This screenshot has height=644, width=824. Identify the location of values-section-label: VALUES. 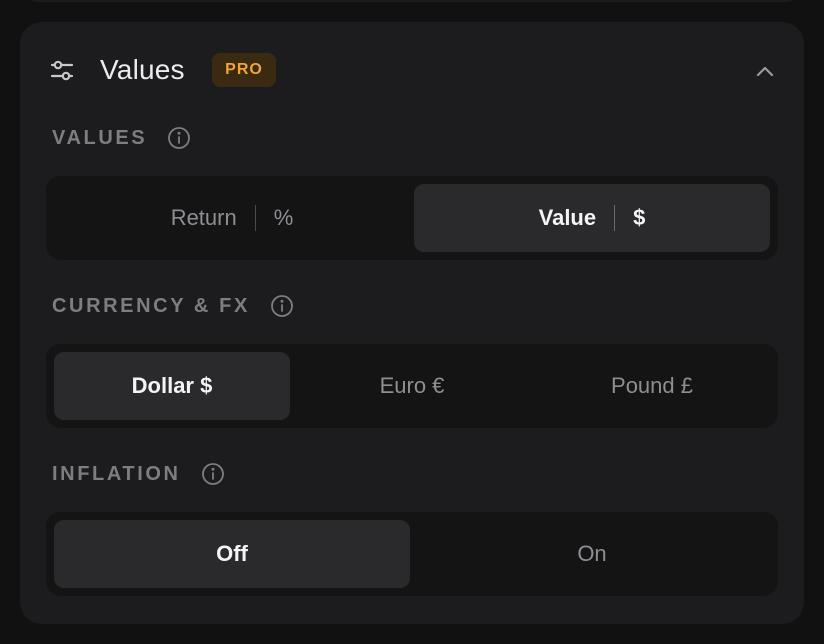
(121, 138).